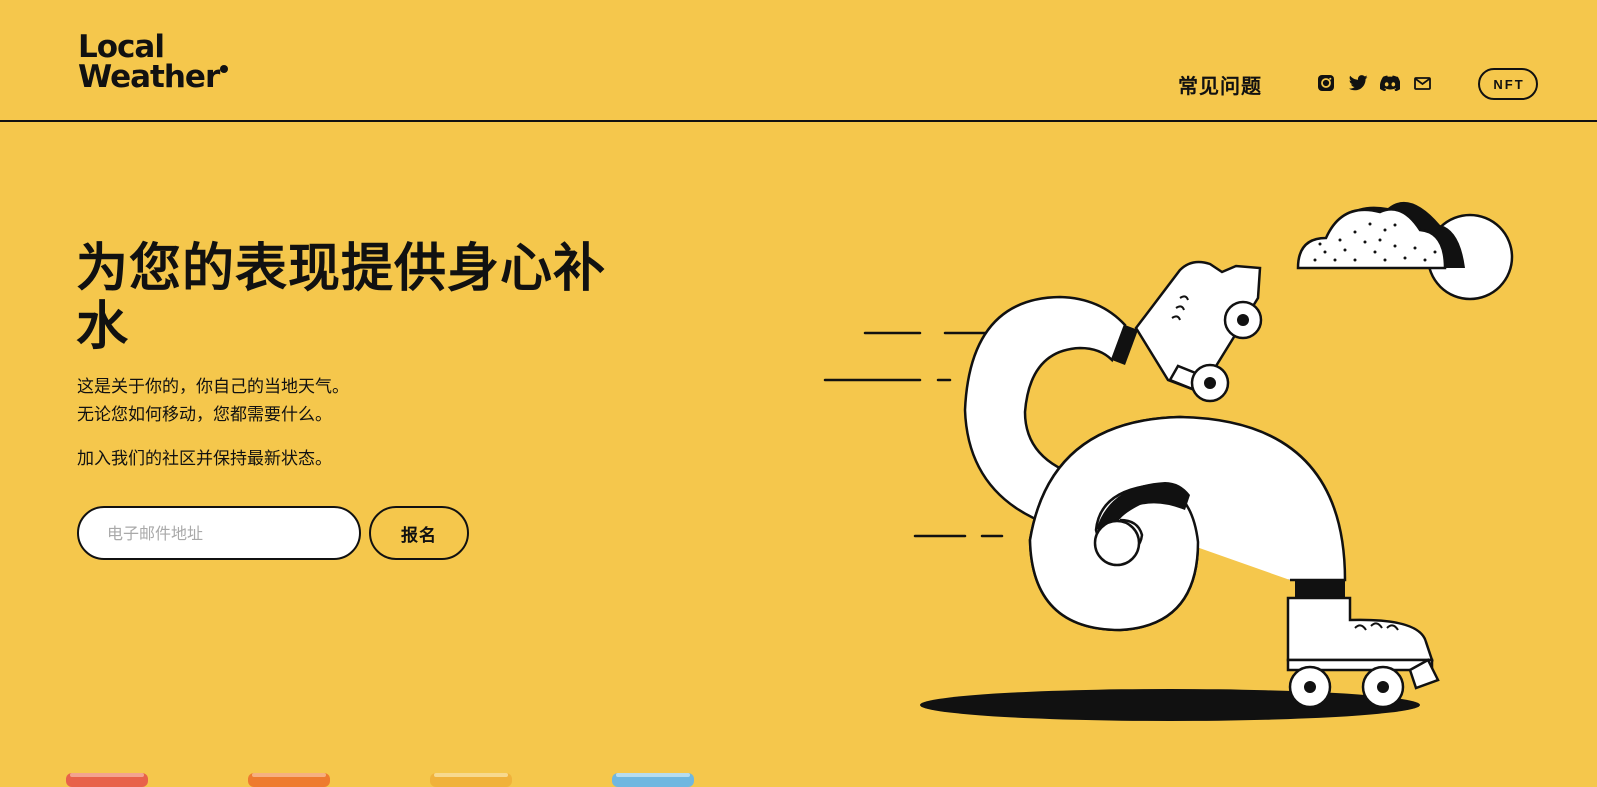 The width and height of the screenshot is (1597, 787). I want to click on signup-button: 报名, so click(419, 533).